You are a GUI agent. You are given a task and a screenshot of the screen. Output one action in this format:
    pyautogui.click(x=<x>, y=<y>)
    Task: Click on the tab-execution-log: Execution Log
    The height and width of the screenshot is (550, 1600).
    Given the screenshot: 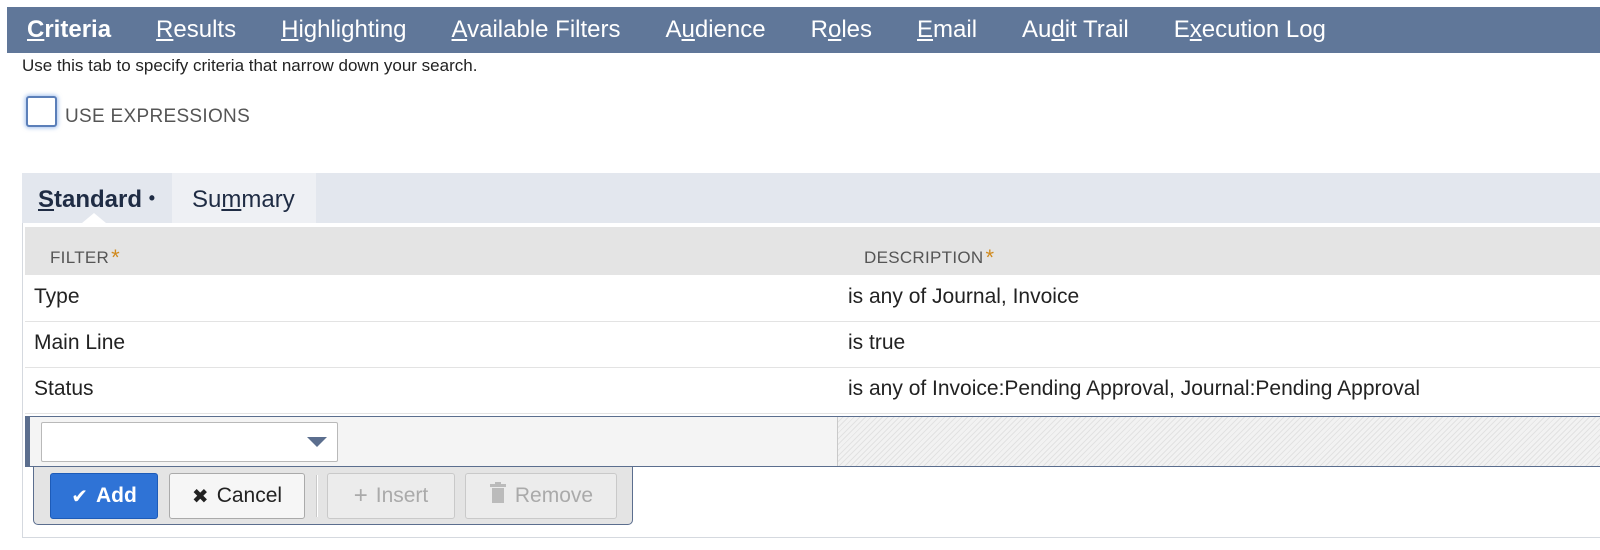 What is the action you would take?
    pyautogui.click(x=1250, y=30)
    